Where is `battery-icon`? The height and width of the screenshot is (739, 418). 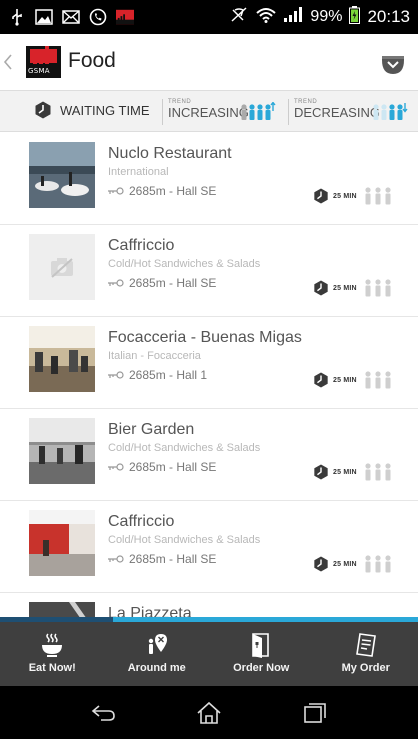
battery-icon is located at coordinates (355, 17).